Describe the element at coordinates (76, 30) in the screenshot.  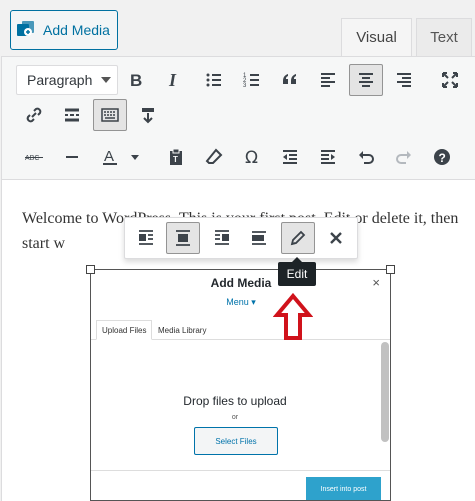
I see `add-media-label: Add Media` at that location.